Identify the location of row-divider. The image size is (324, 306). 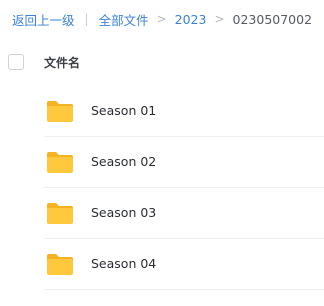
(184, 289).